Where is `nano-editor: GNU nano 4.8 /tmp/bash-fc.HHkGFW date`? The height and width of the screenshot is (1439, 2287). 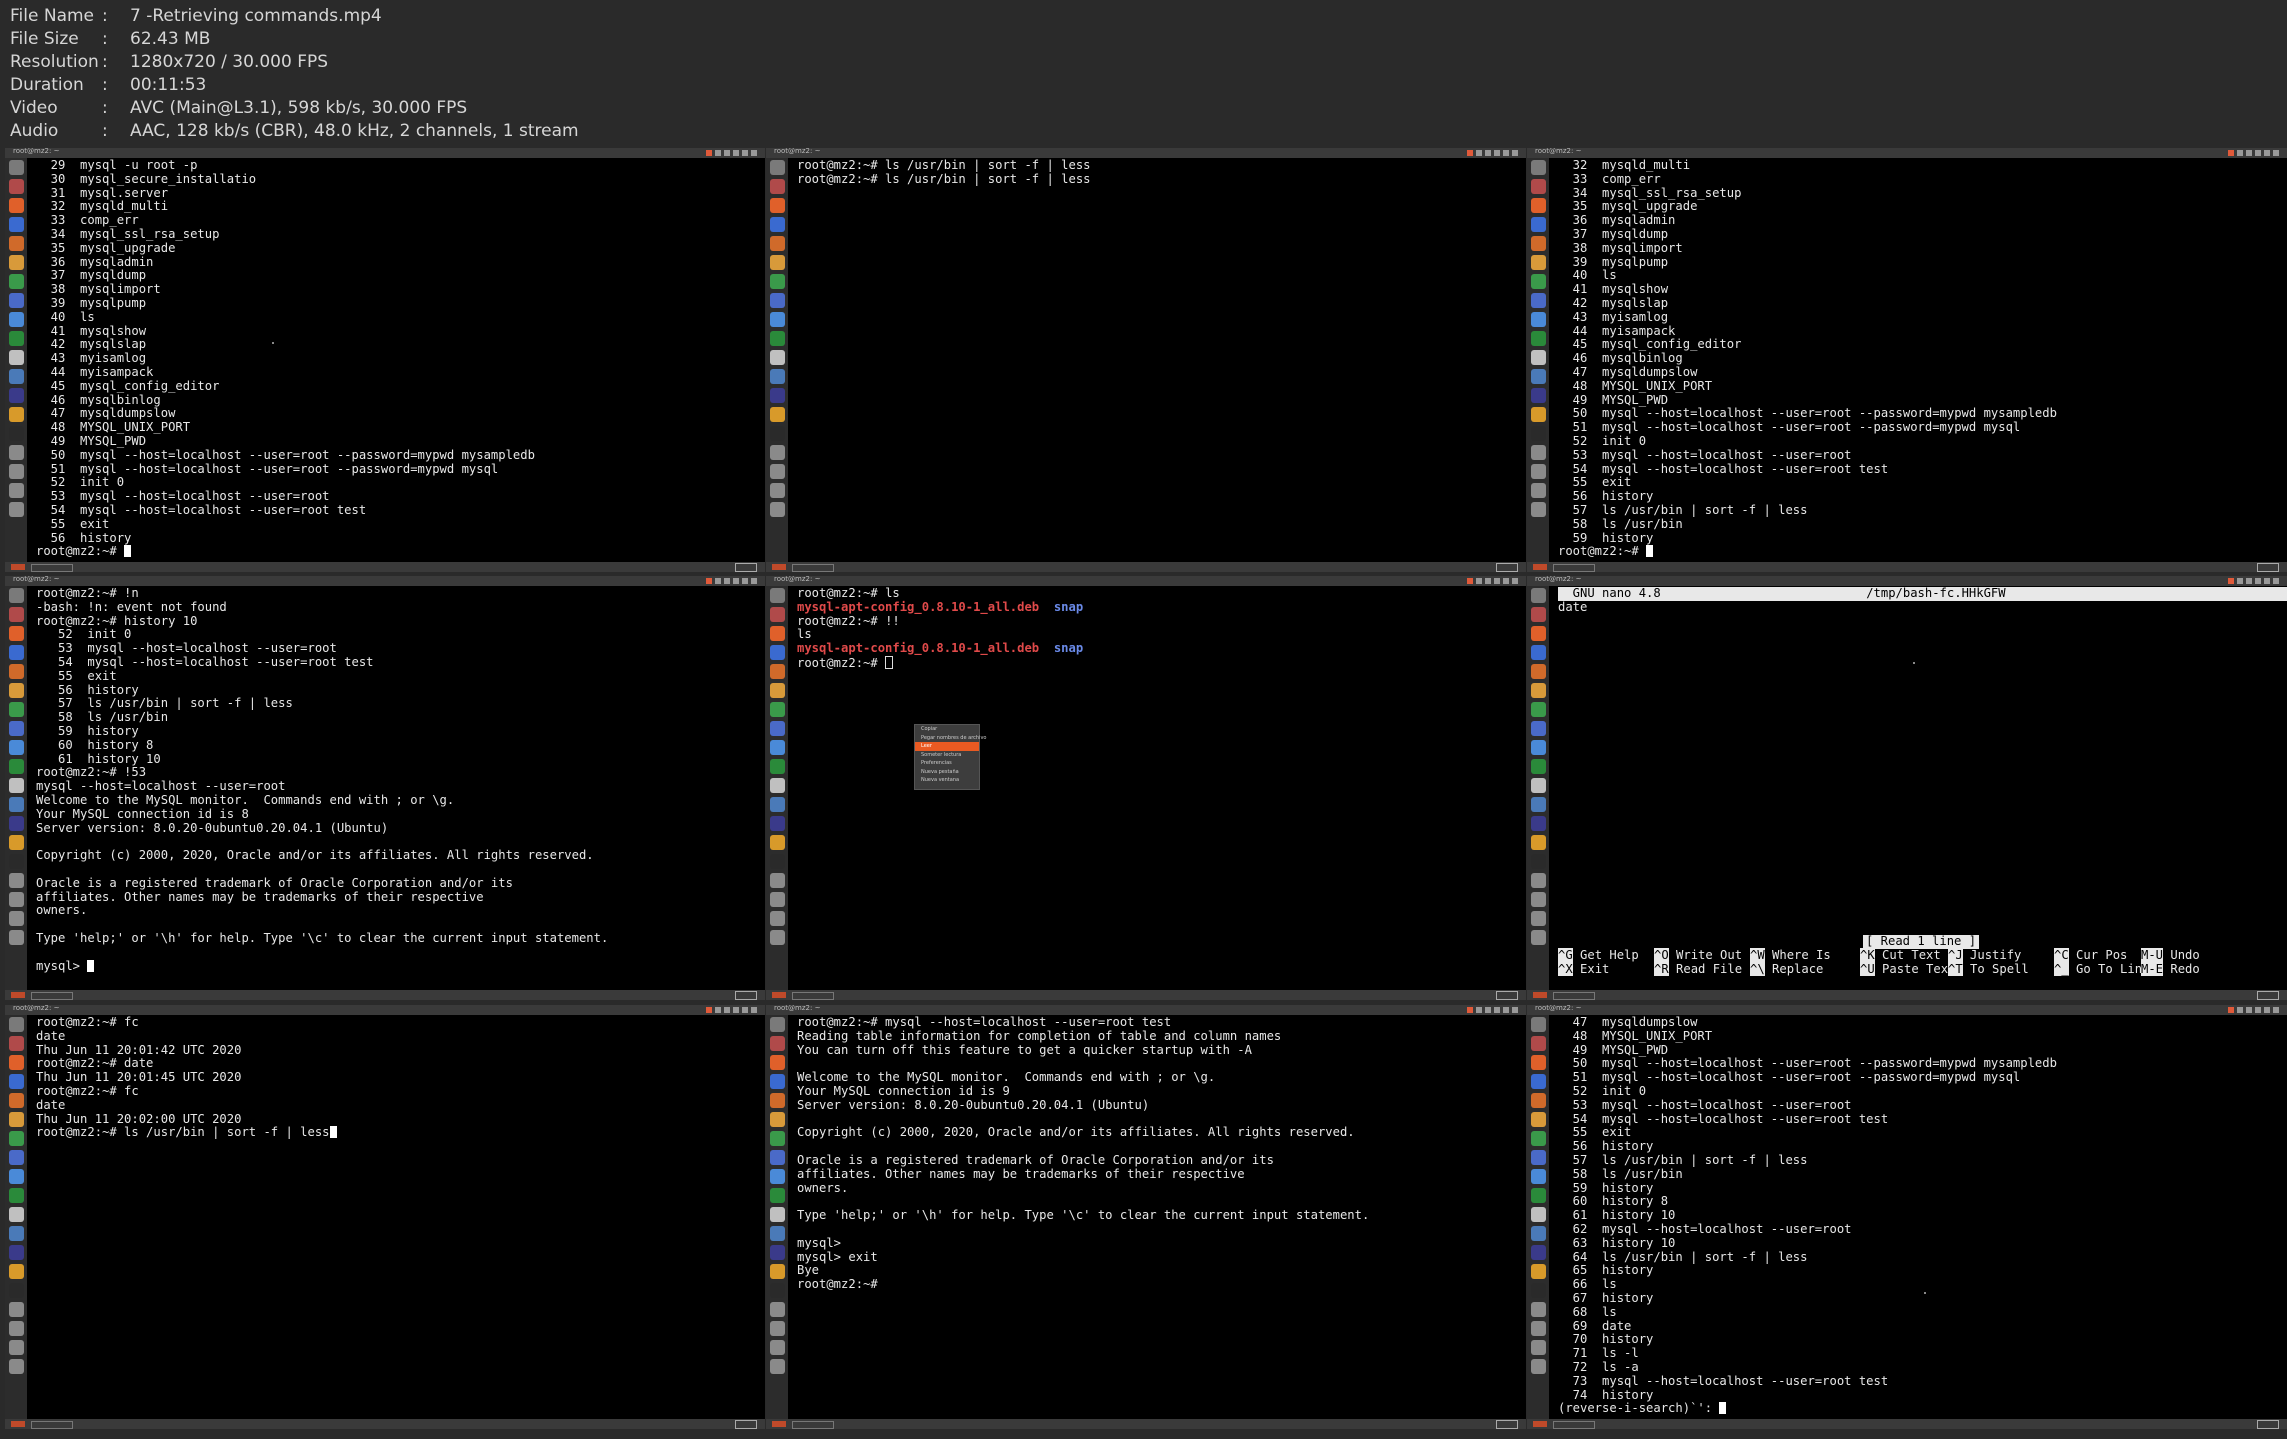 nano-editor: GNU nano 4.8 /tmp/bash-fc.HHkGFW date is located at coordinates (1922, 788).